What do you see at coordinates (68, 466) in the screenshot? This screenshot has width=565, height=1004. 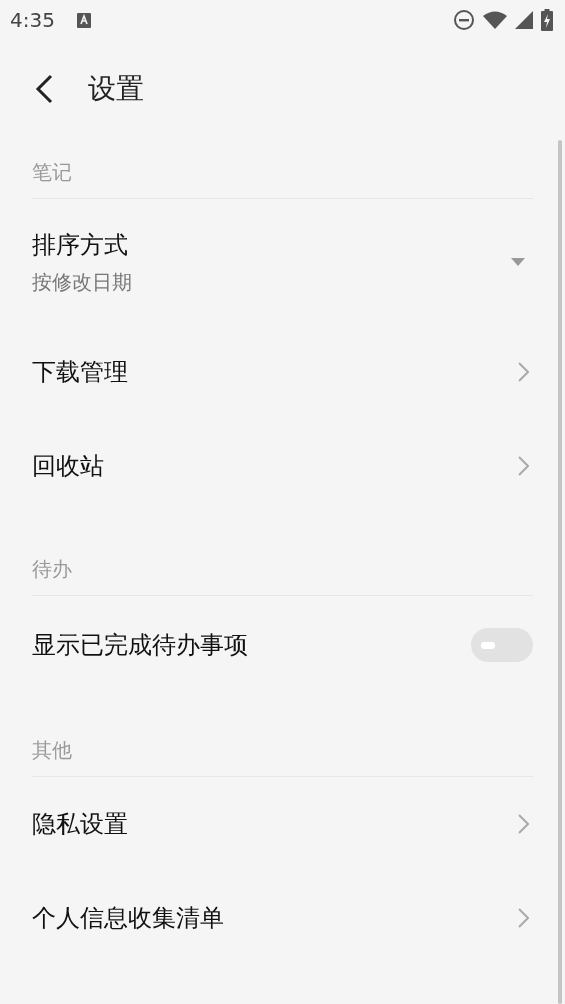 I see `setting-title: 回收站` at bounding box center [68, 466].